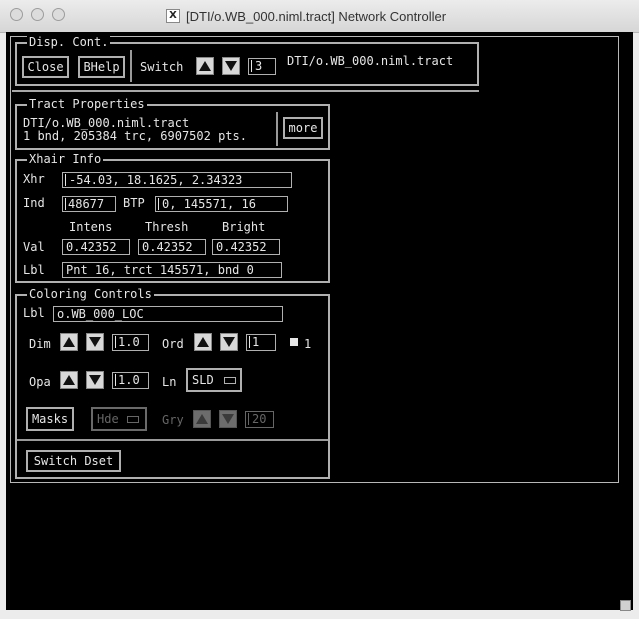 The height and width of the screenshot is (619, 639). Describe the element at coordinates (73, 461) in the screenshot. I see `switch-dset-button: Switch Dset` at that location.